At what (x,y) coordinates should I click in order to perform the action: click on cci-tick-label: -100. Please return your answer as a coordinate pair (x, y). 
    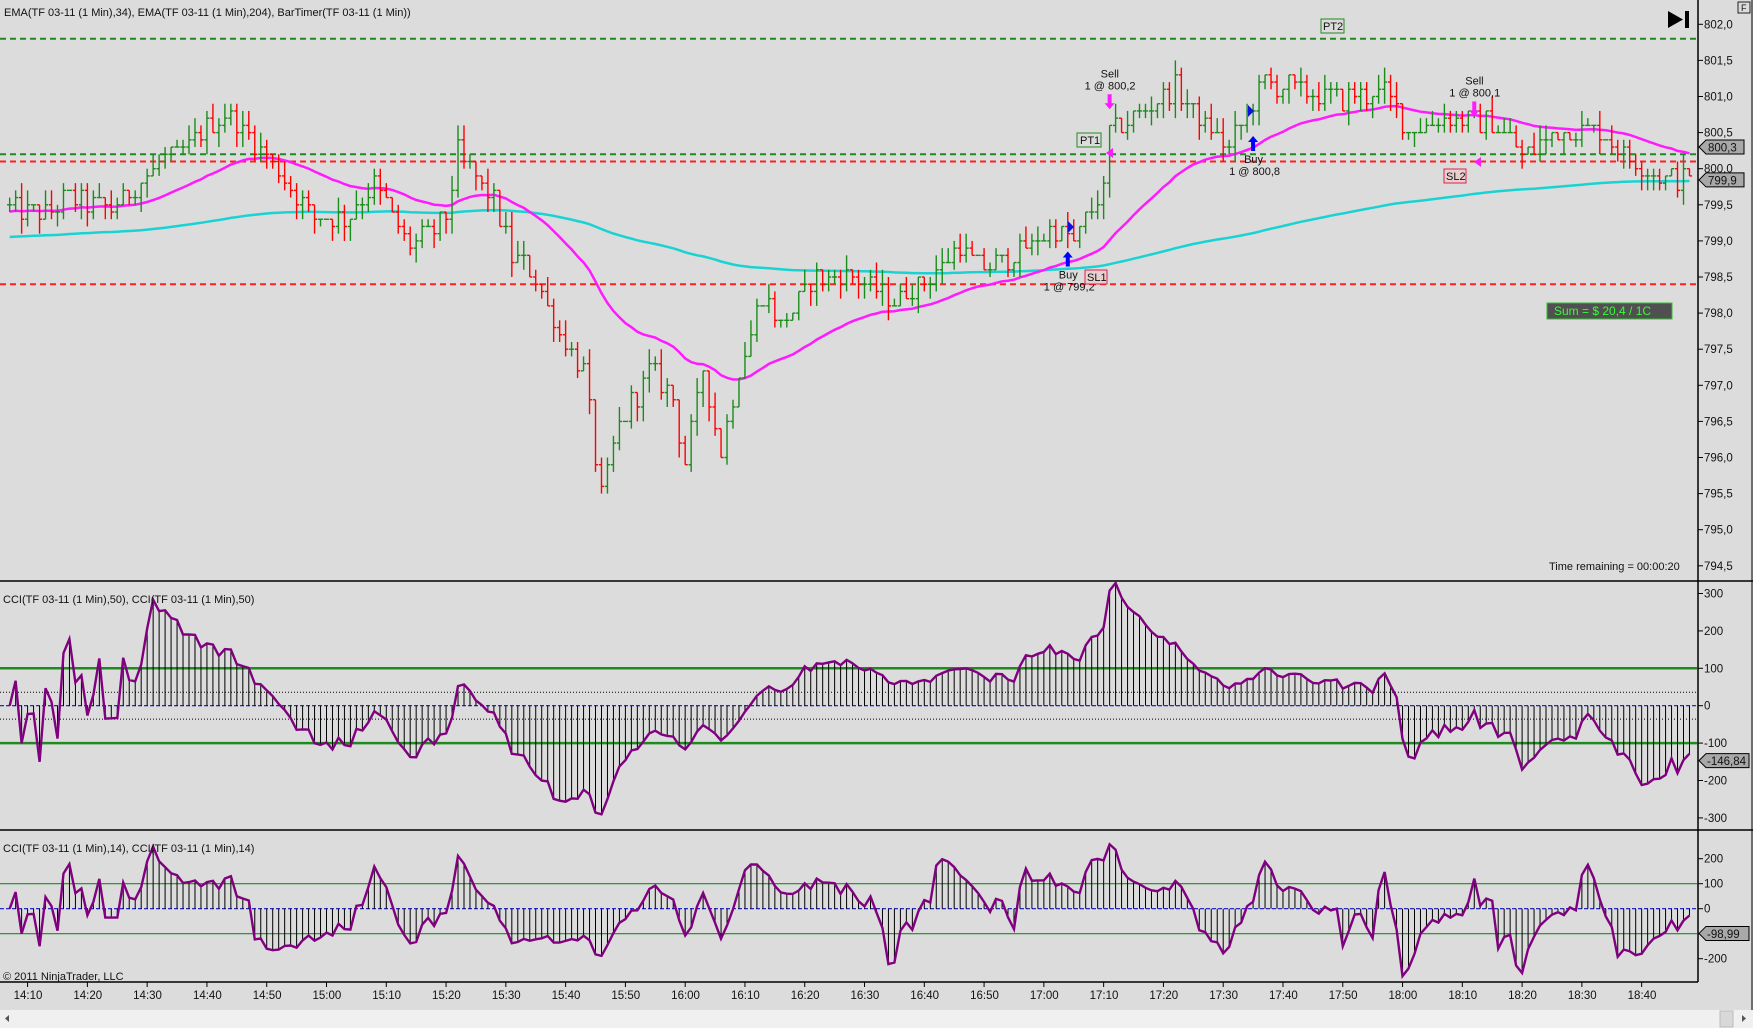
    Looking at the image, I should click on (1715, 744).